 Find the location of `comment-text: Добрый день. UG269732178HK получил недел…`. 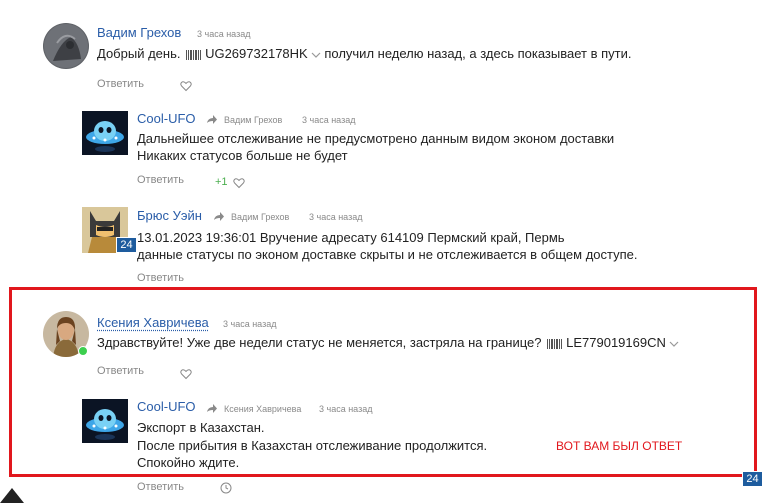

comment-text: Добрый день. UG269732178HK получил недел… is located at coordinates (364, 53).